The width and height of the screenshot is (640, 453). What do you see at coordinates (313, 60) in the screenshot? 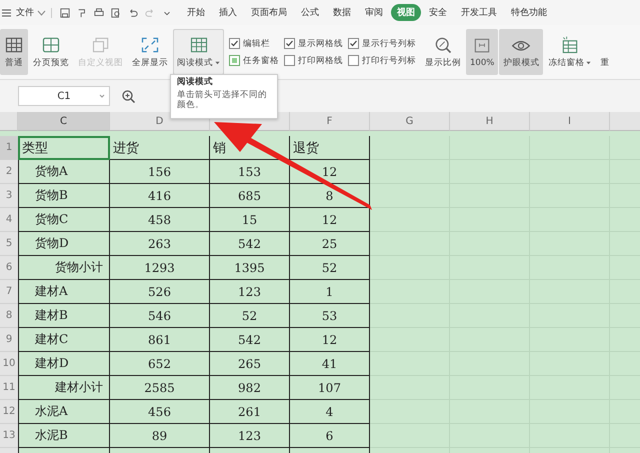
I see `checkbox: 打印网格线` at bounding box center [313, 60].